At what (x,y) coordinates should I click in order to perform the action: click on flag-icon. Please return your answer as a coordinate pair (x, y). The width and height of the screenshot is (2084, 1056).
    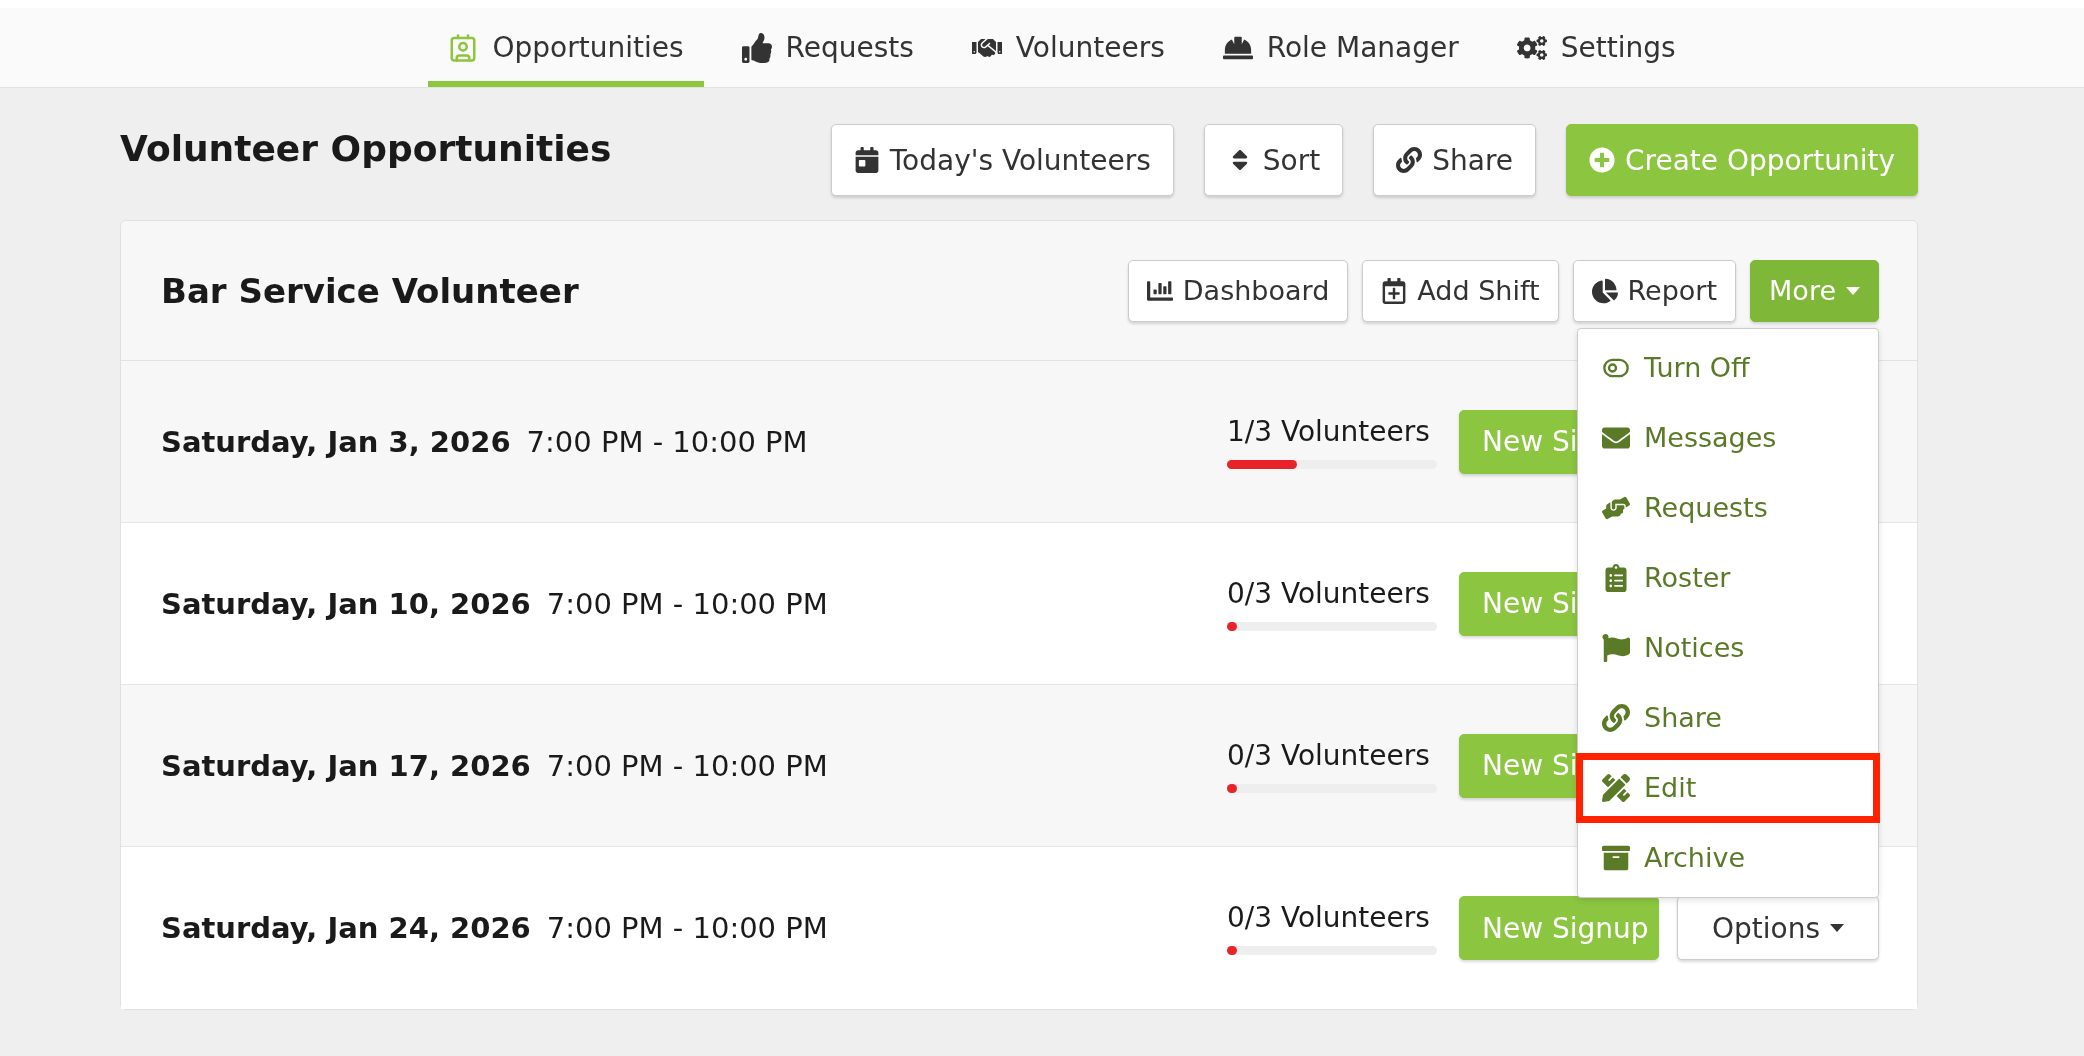
    Looking at the image, I should click on (1616, 647).